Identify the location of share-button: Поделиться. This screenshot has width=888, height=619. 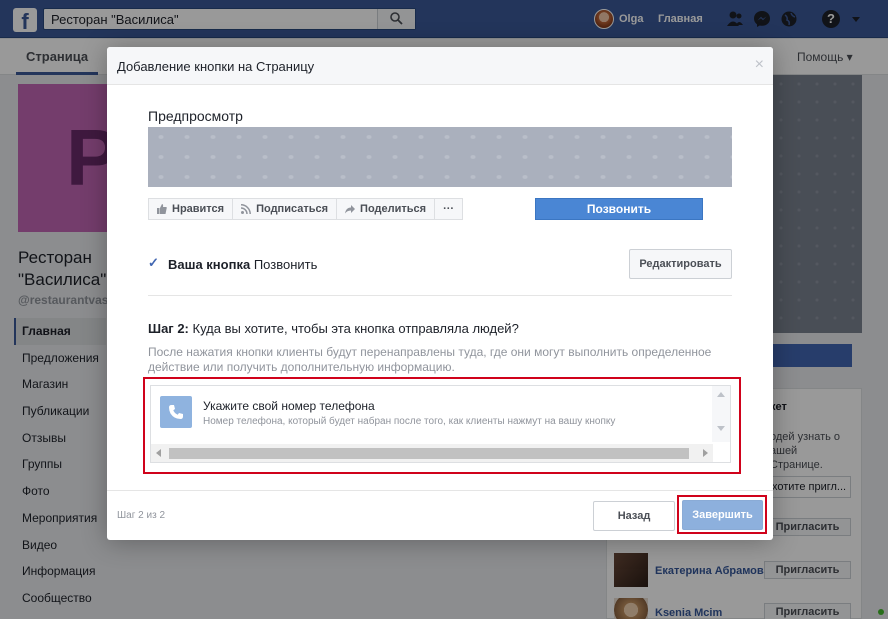
(386, 209).